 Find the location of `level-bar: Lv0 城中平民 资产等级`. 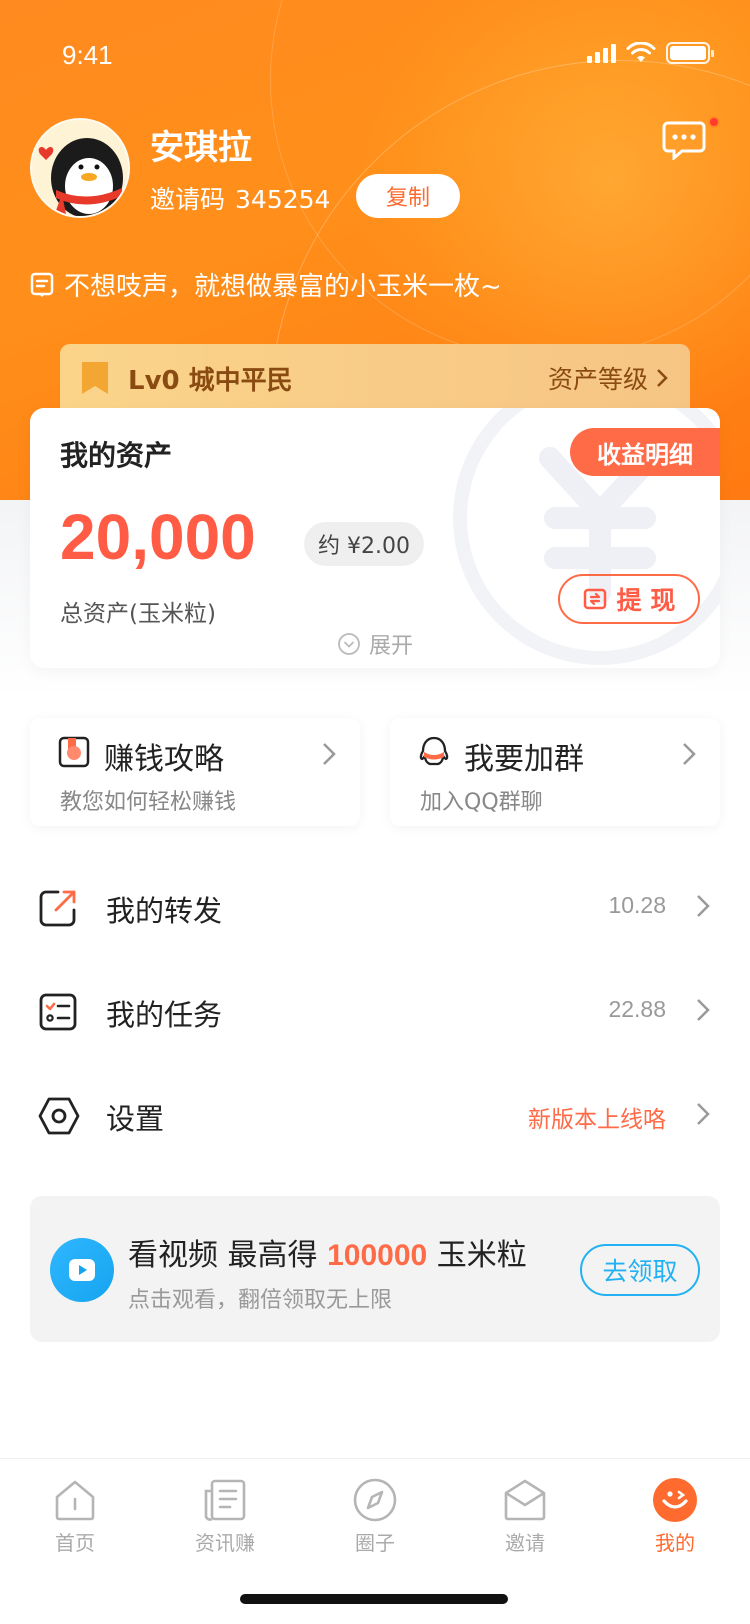

level-bar: Lv0 城中平民 资产等级 is located at coordinates (375, 376).